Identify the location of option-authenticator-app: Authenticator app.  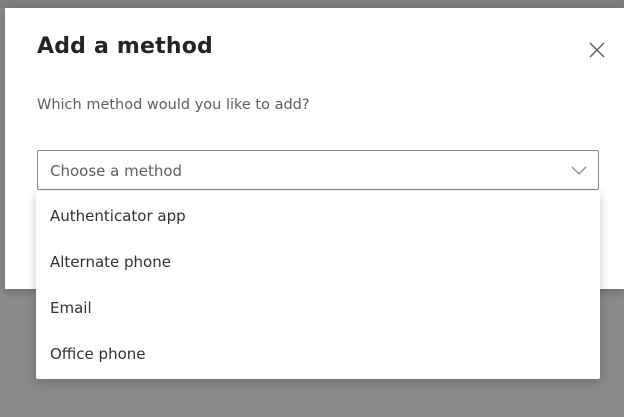
(318, 216).